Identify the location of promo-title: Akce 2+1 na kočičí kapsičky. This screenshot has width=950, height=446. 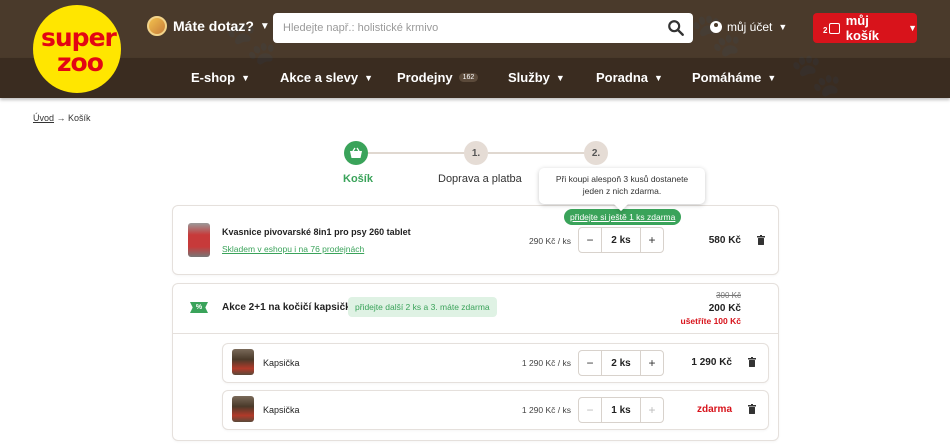
(289, 307).